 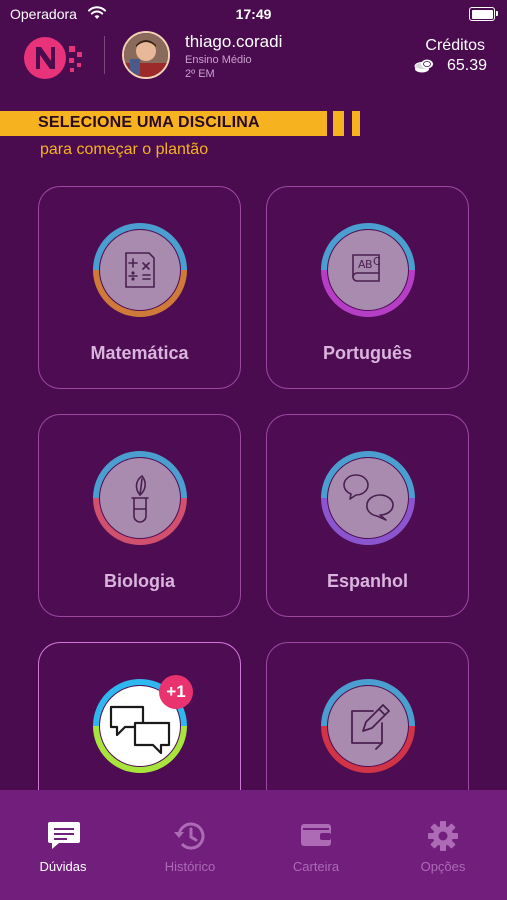 What do you see at coordinates (466, 65) in the screenshot?
I see `credits-value: 65.39` at bounding box center [466, 65].